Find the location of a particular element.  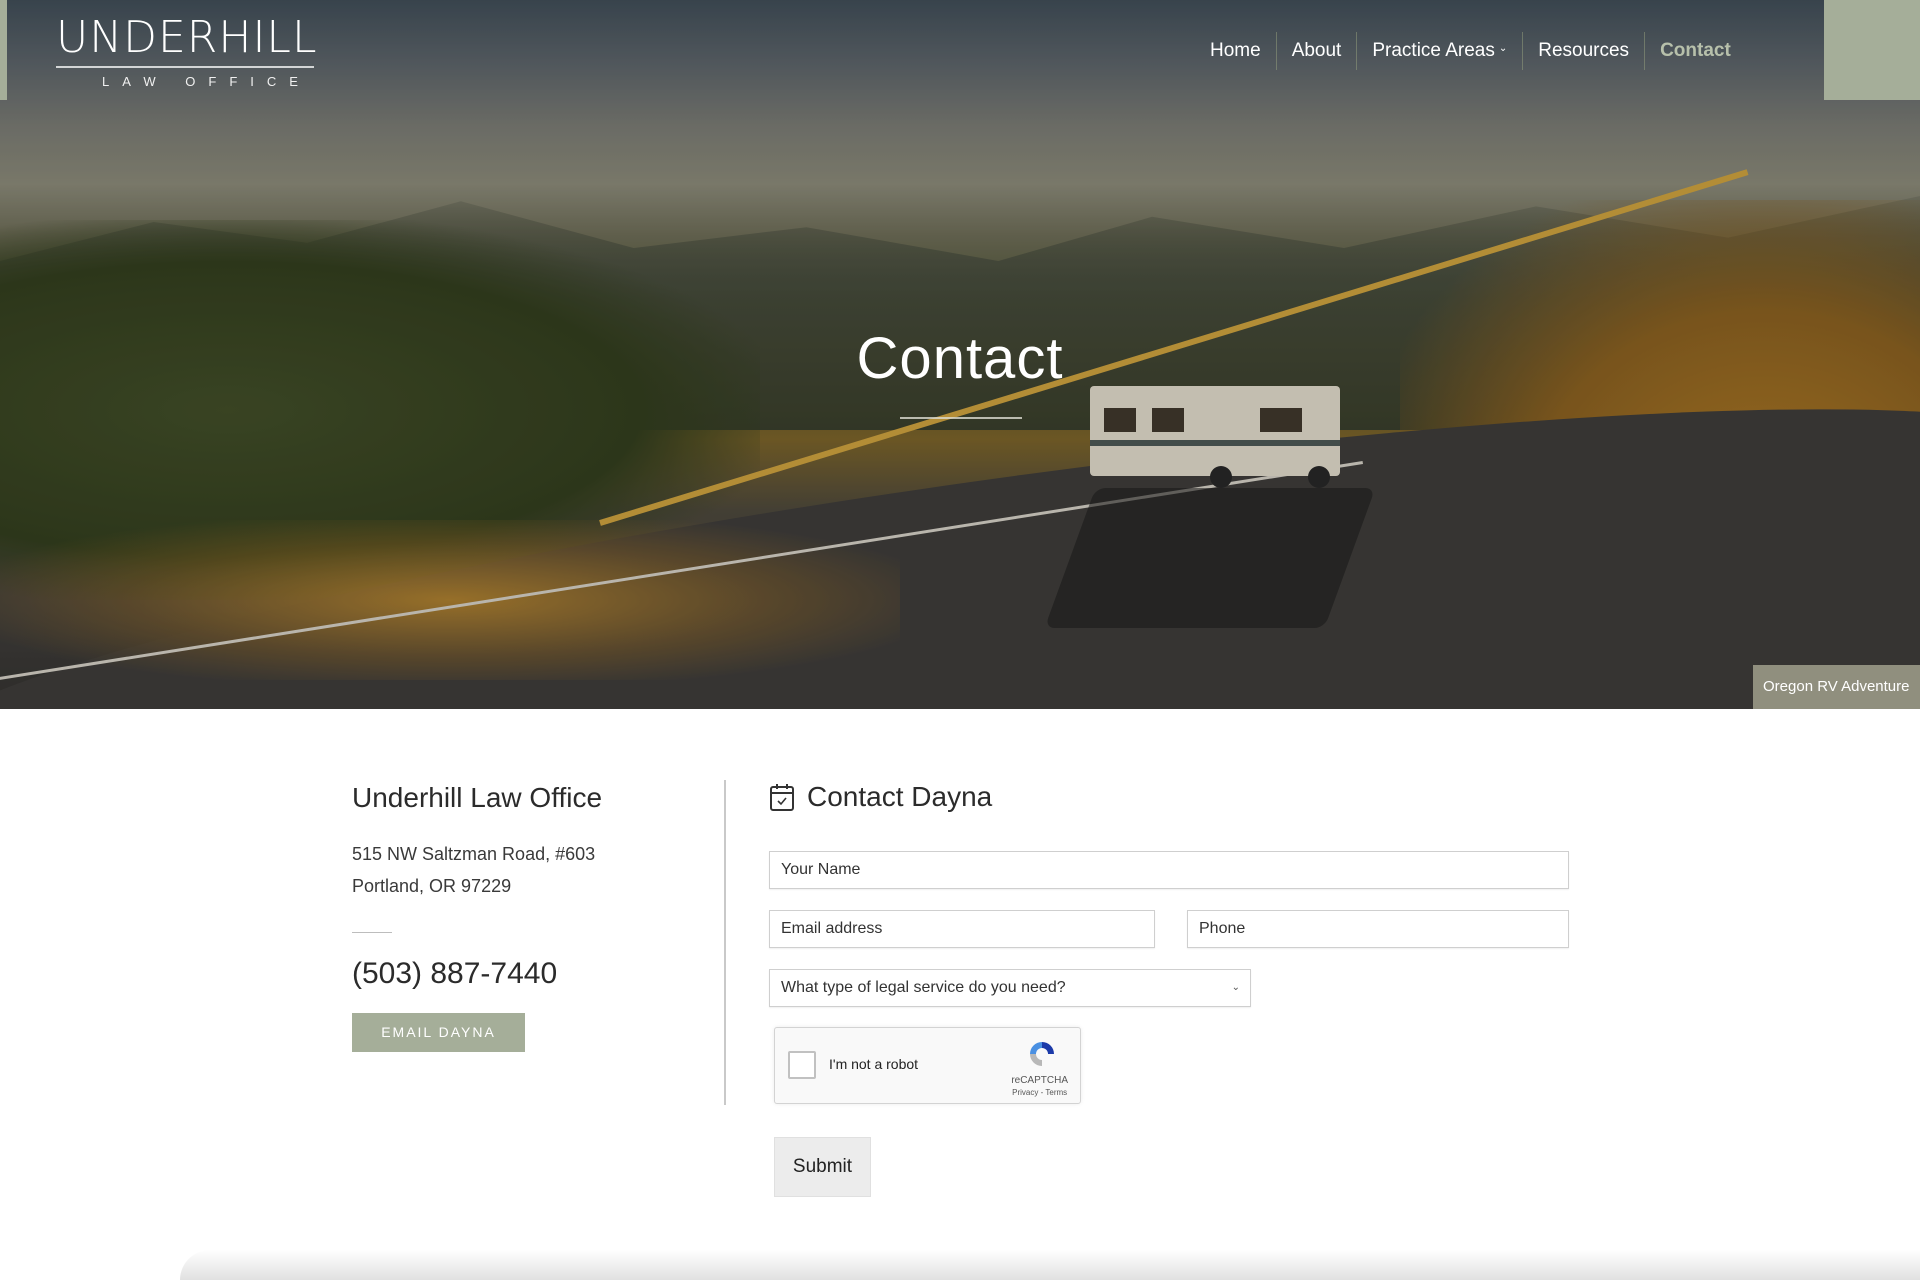

service-select-value: What type of legal service do you need? is located at coordinates (923, 987).